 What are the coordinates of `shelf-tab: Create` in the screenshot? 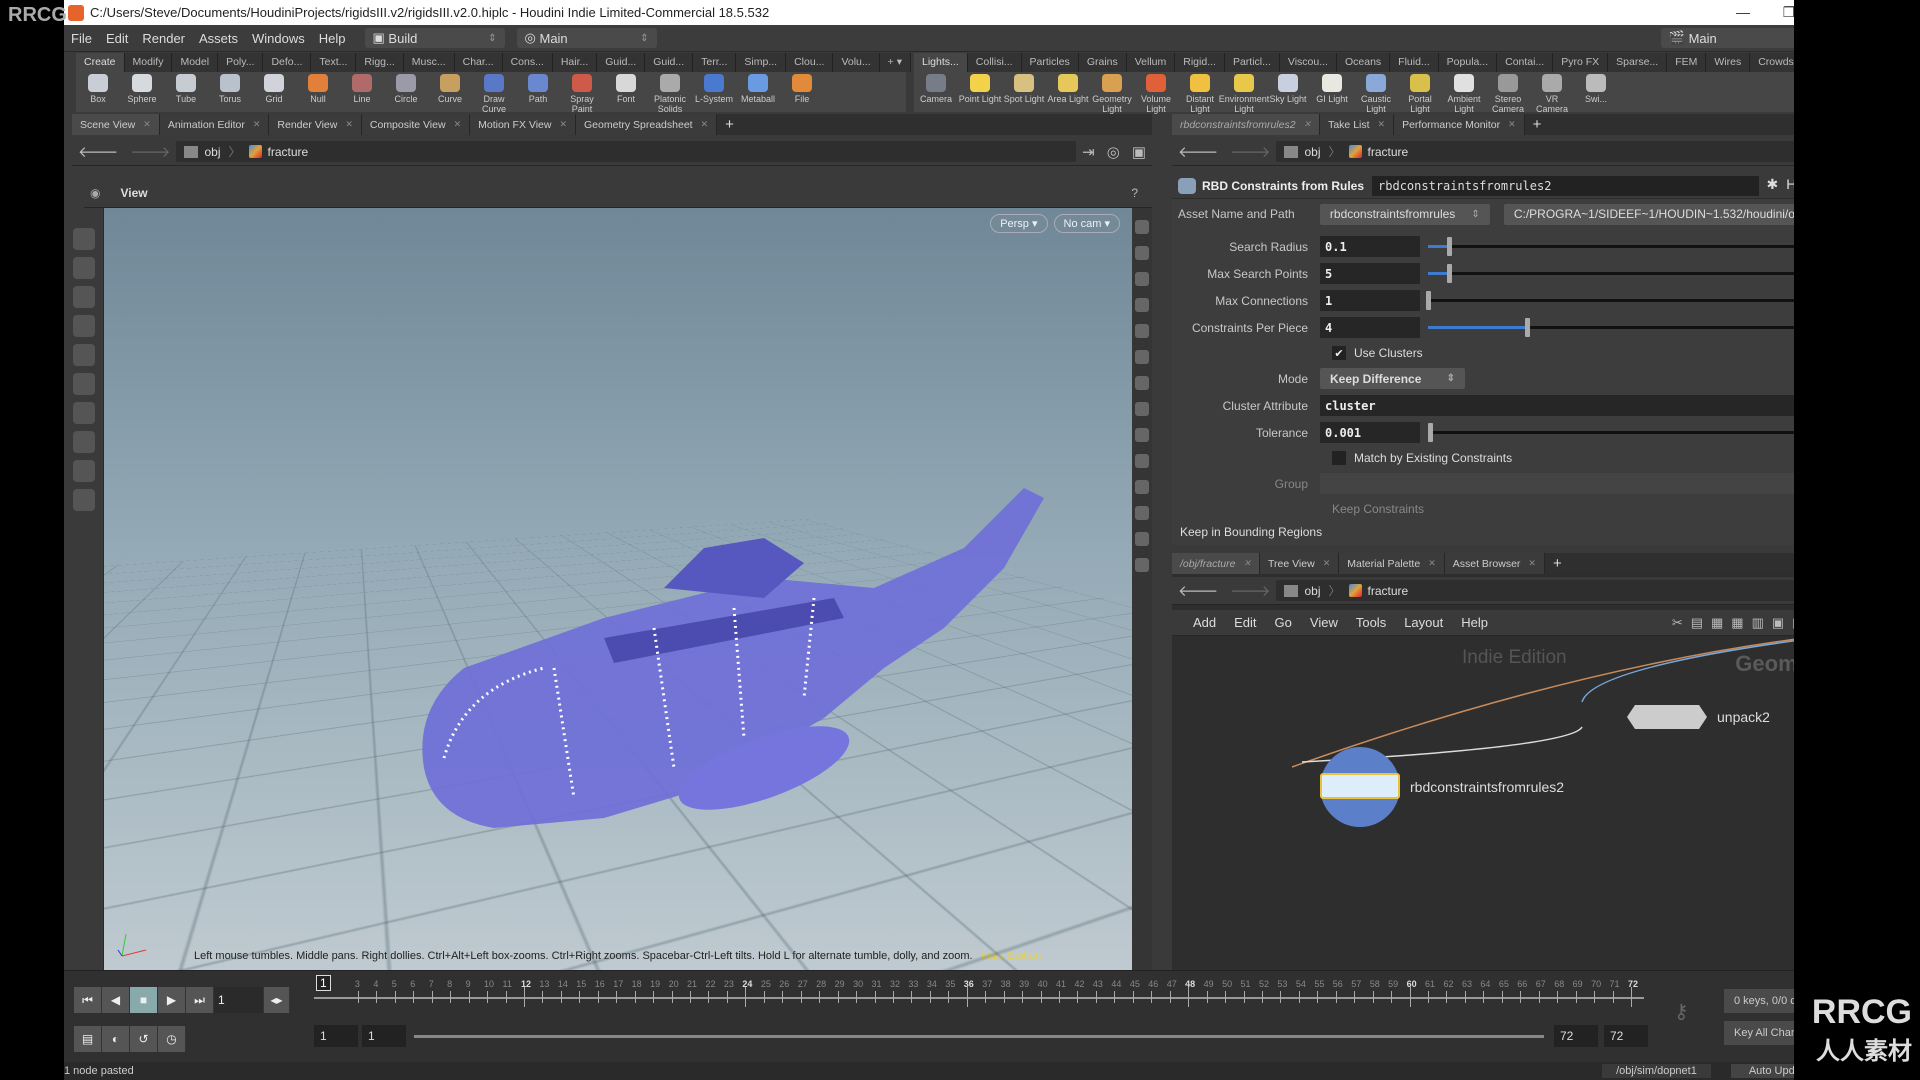 It's located at (100, 62).